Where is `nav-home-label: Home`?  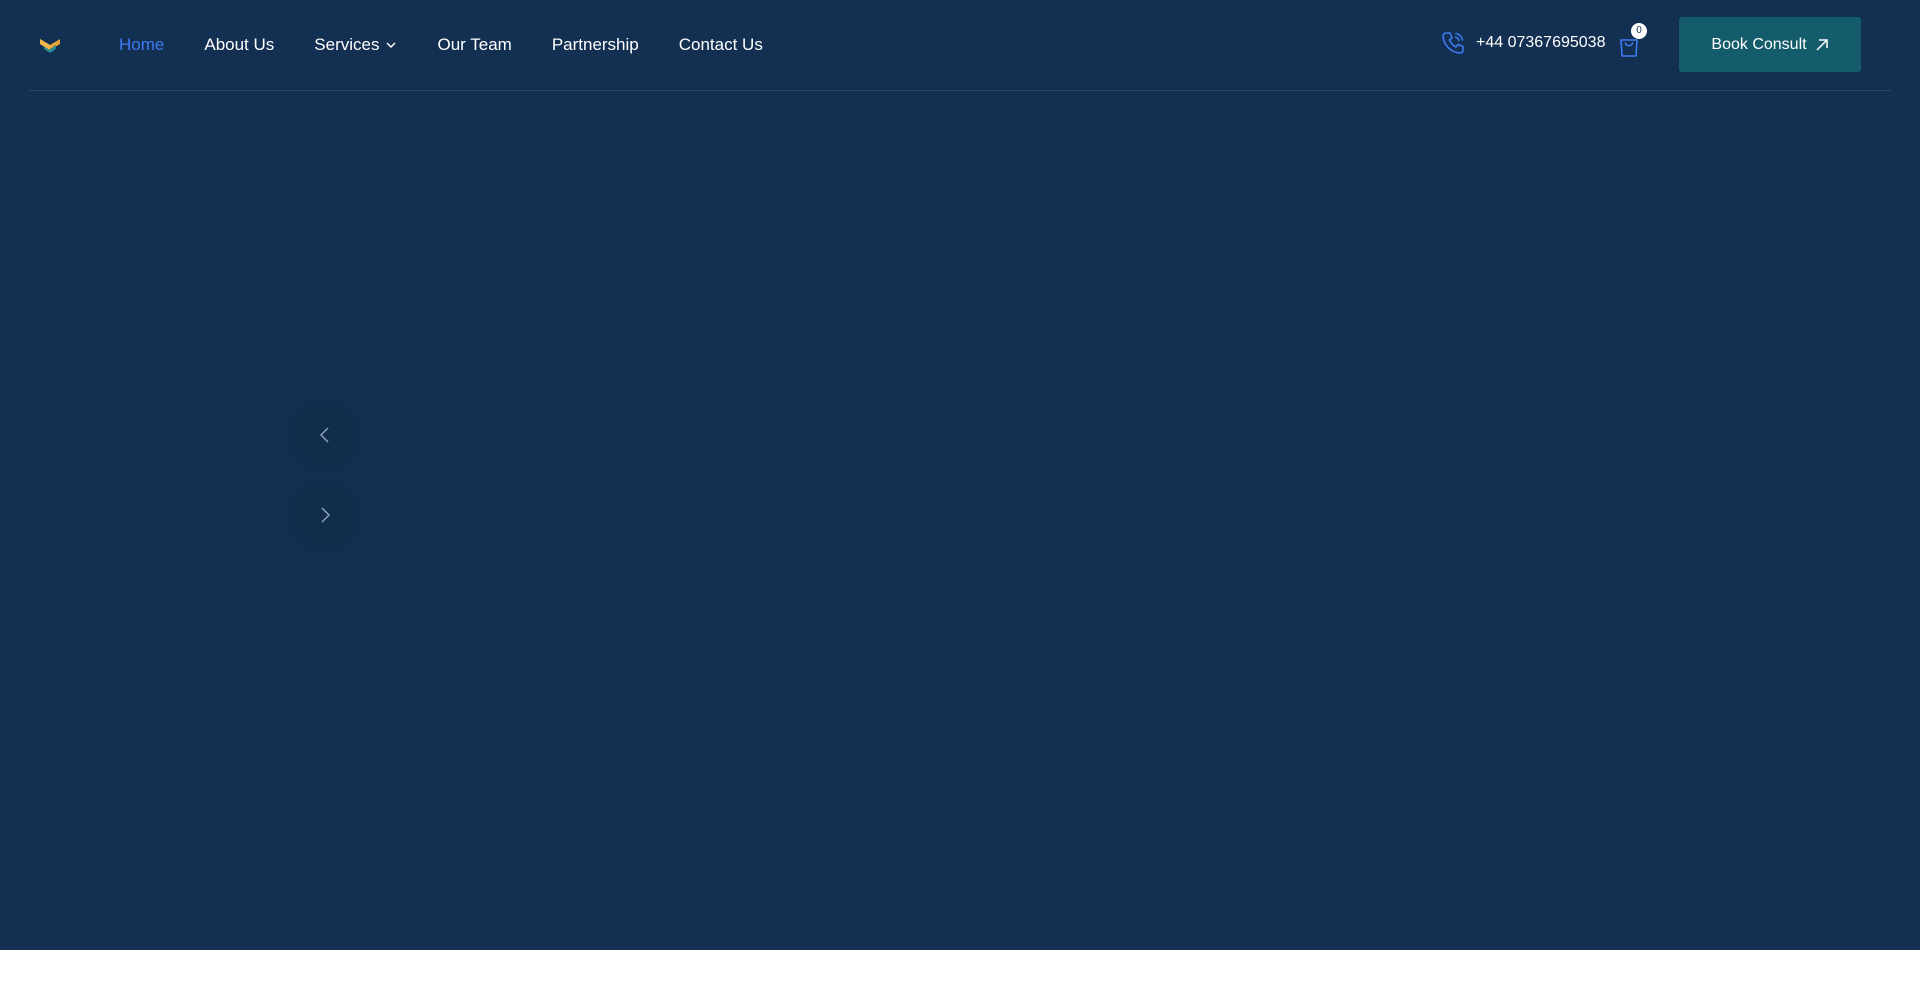 nav-home-label: Home is located at coordinates (142, 44).